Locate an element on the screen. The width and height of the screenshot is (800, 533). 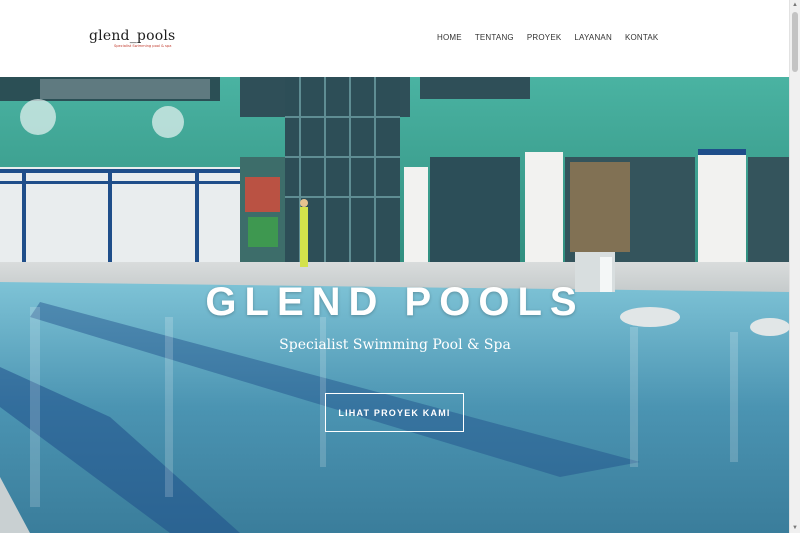
scrollbar-thumb is located at coordinates (795, 42).